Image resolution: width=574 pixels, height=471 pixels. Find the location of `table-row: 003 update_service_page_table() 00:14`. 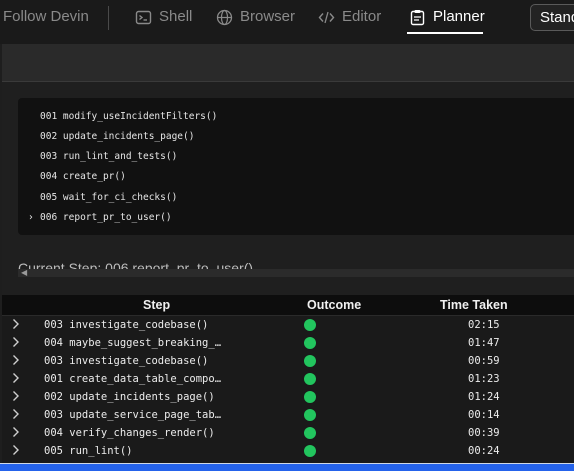

table-row: 003 update_service_page_table() 00:14 is located at coordinates (288, 415).